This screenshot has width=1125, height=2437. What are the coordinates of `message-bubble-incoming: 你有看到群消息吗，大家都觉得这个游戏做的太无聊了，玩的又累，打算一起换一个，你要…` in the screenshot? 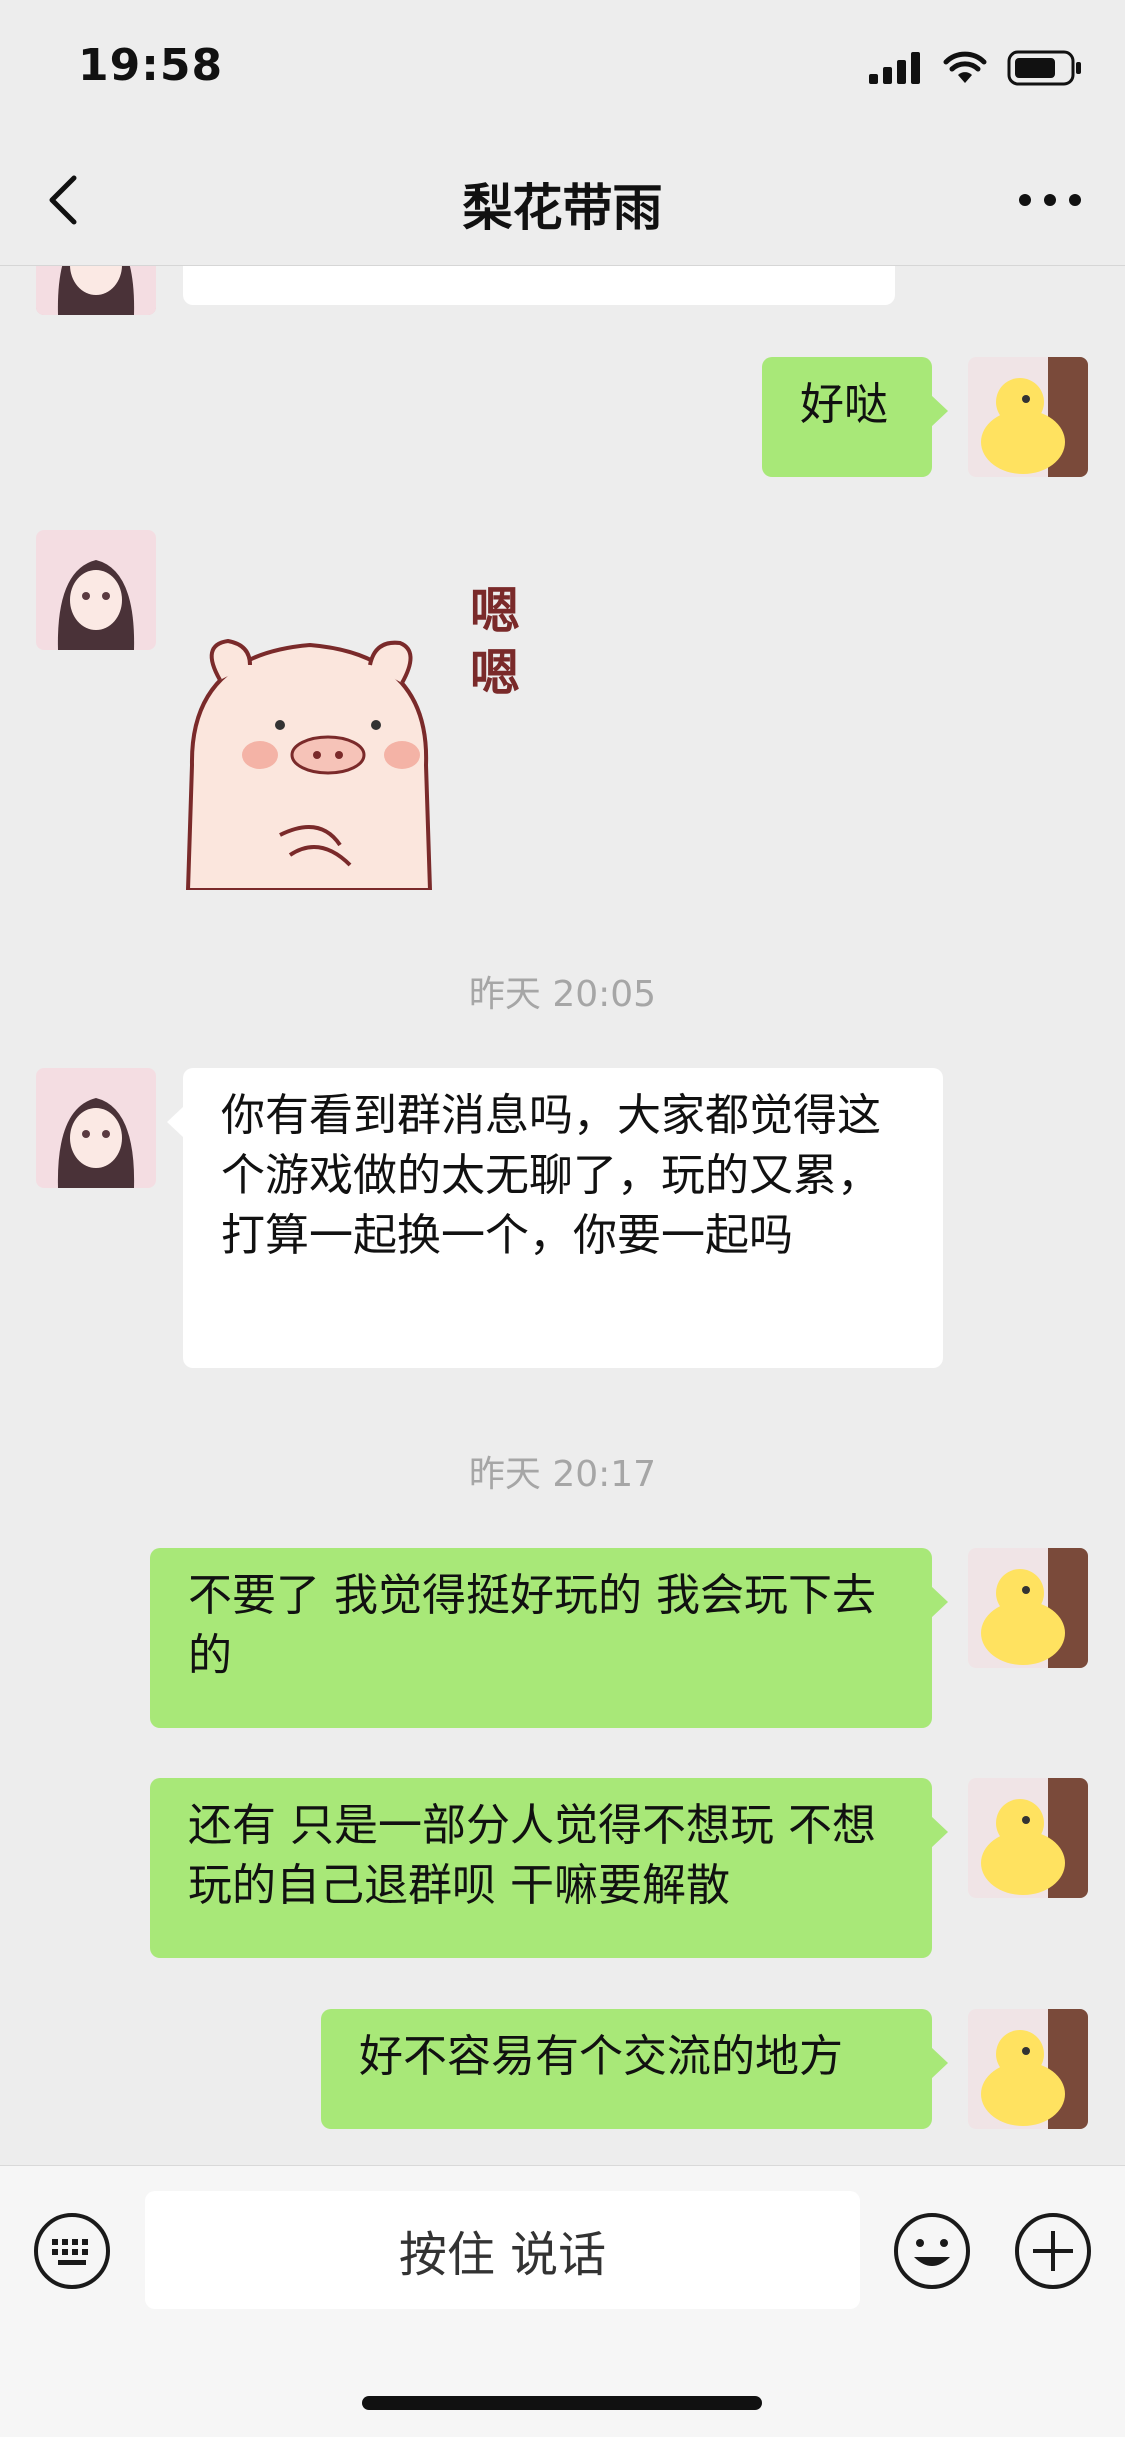 It's located at (555, 1218).